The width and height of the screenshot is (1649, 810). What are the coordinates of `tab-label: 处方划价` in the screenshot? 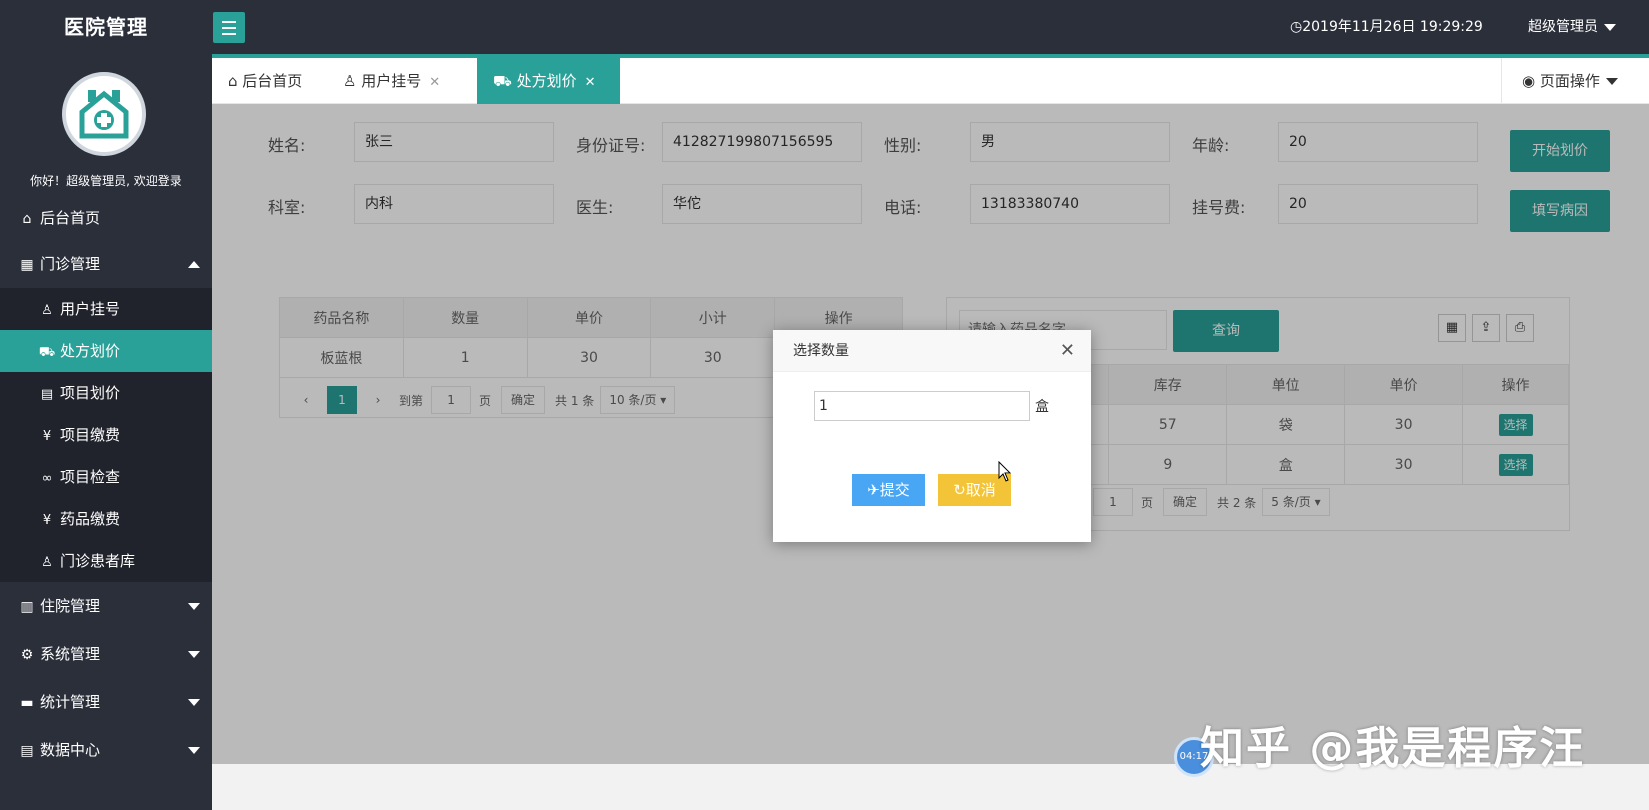 It's located at (546, 81).